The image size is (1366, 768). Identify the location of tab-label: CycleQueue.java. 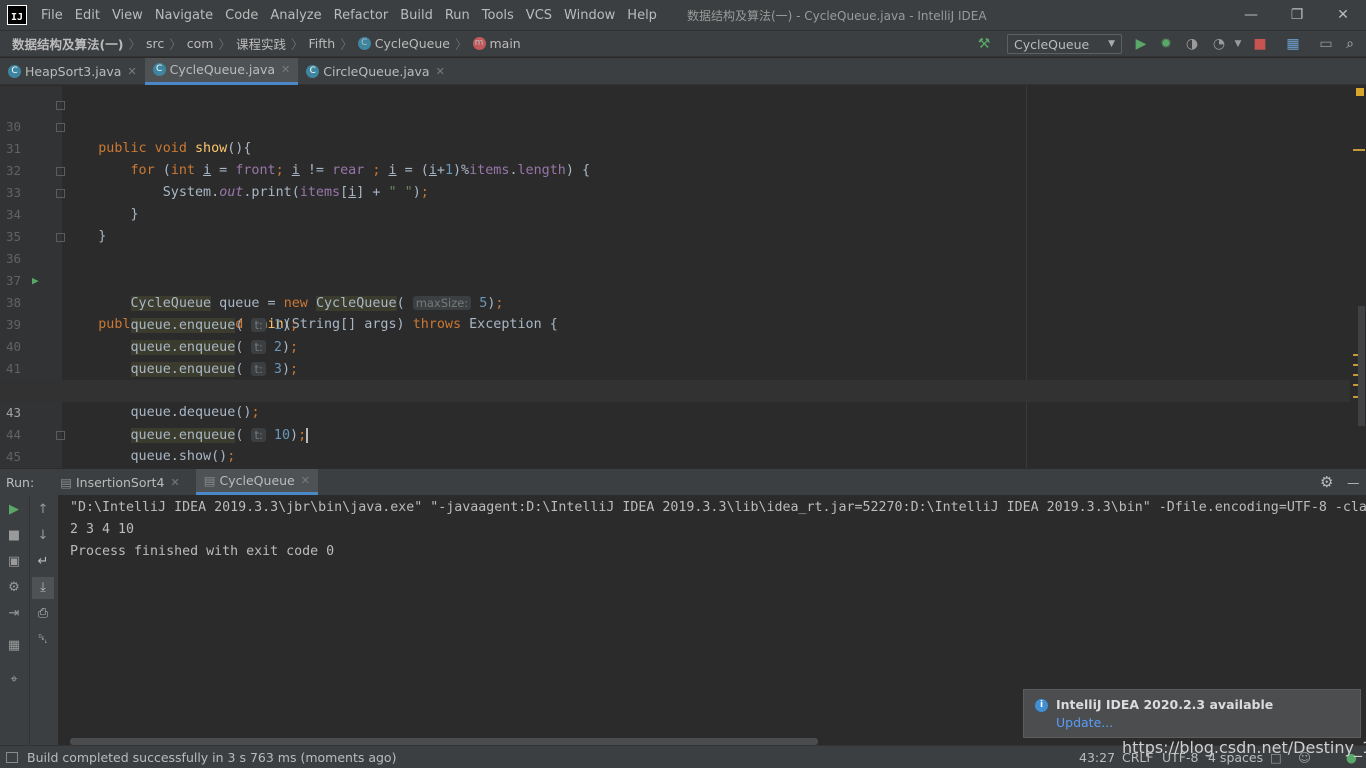
(222, 69).